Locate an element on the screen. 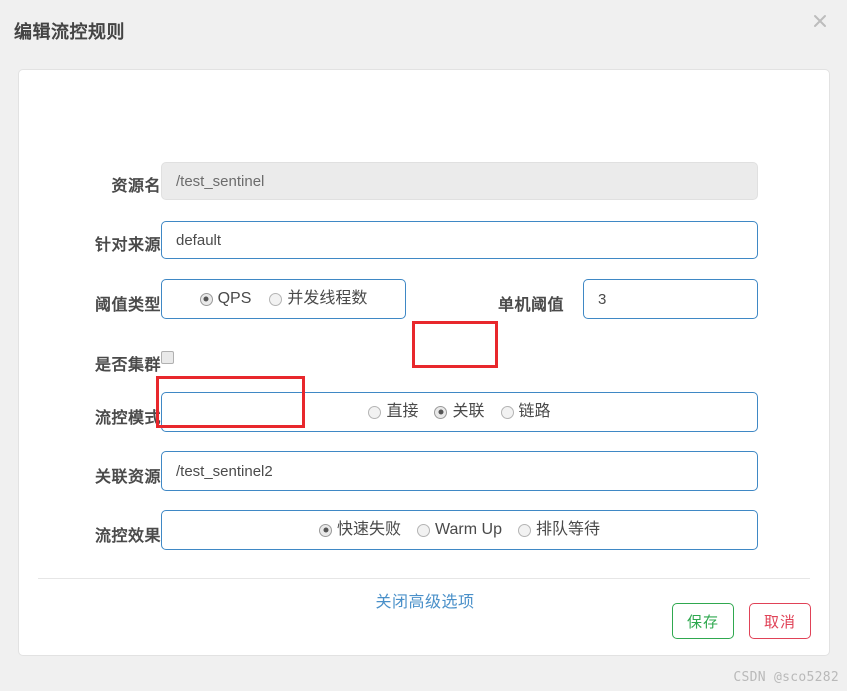  threshold-type-option-label: QPS is located at coordinates (234, 298).